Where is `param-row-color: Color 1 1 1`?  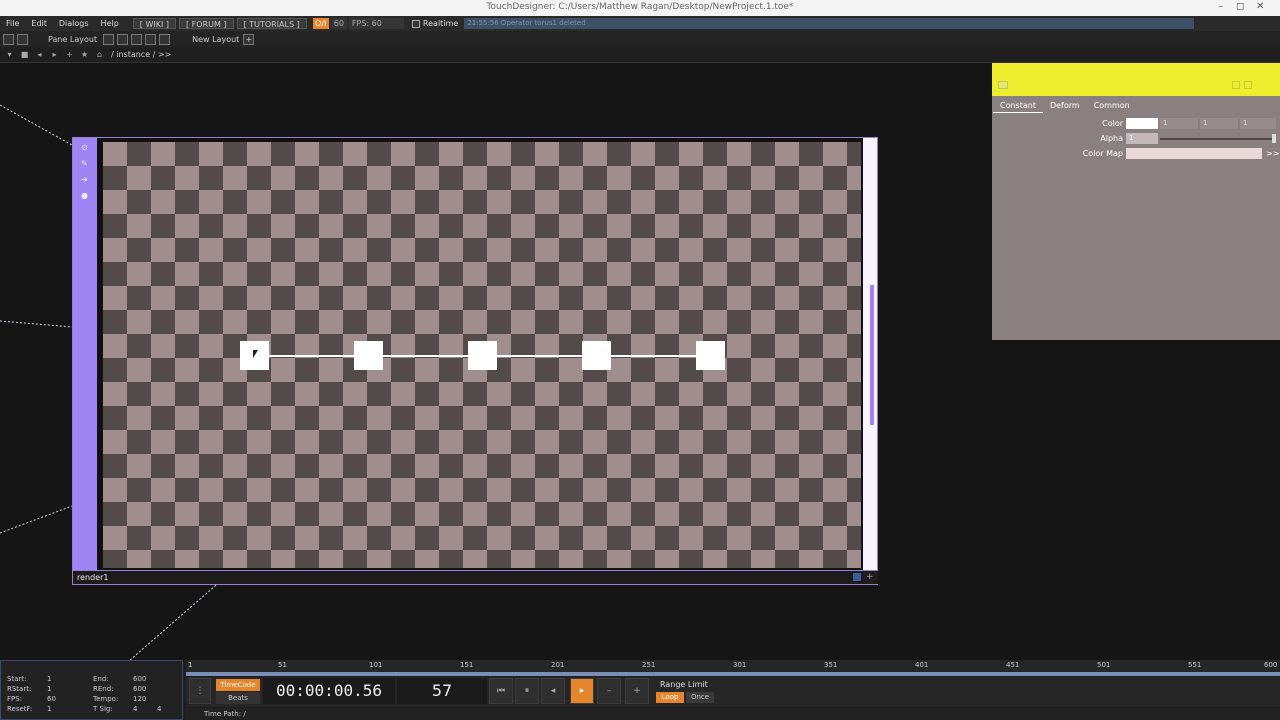
param-row-color: Color 1 1 1 is located at coordinates (1136, 124).